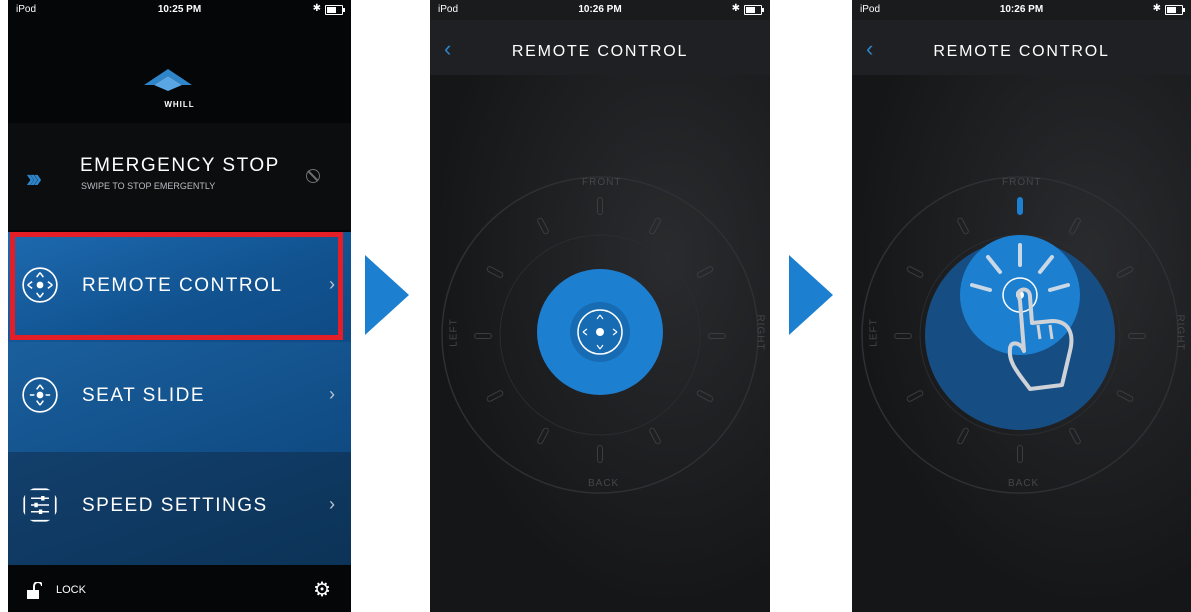 The width and height of the screenshot is (1191, 612). What do you see at coordinates (40, 505) in the screenshot?
I see `sliders-icon` at bounding box center [40, 505].